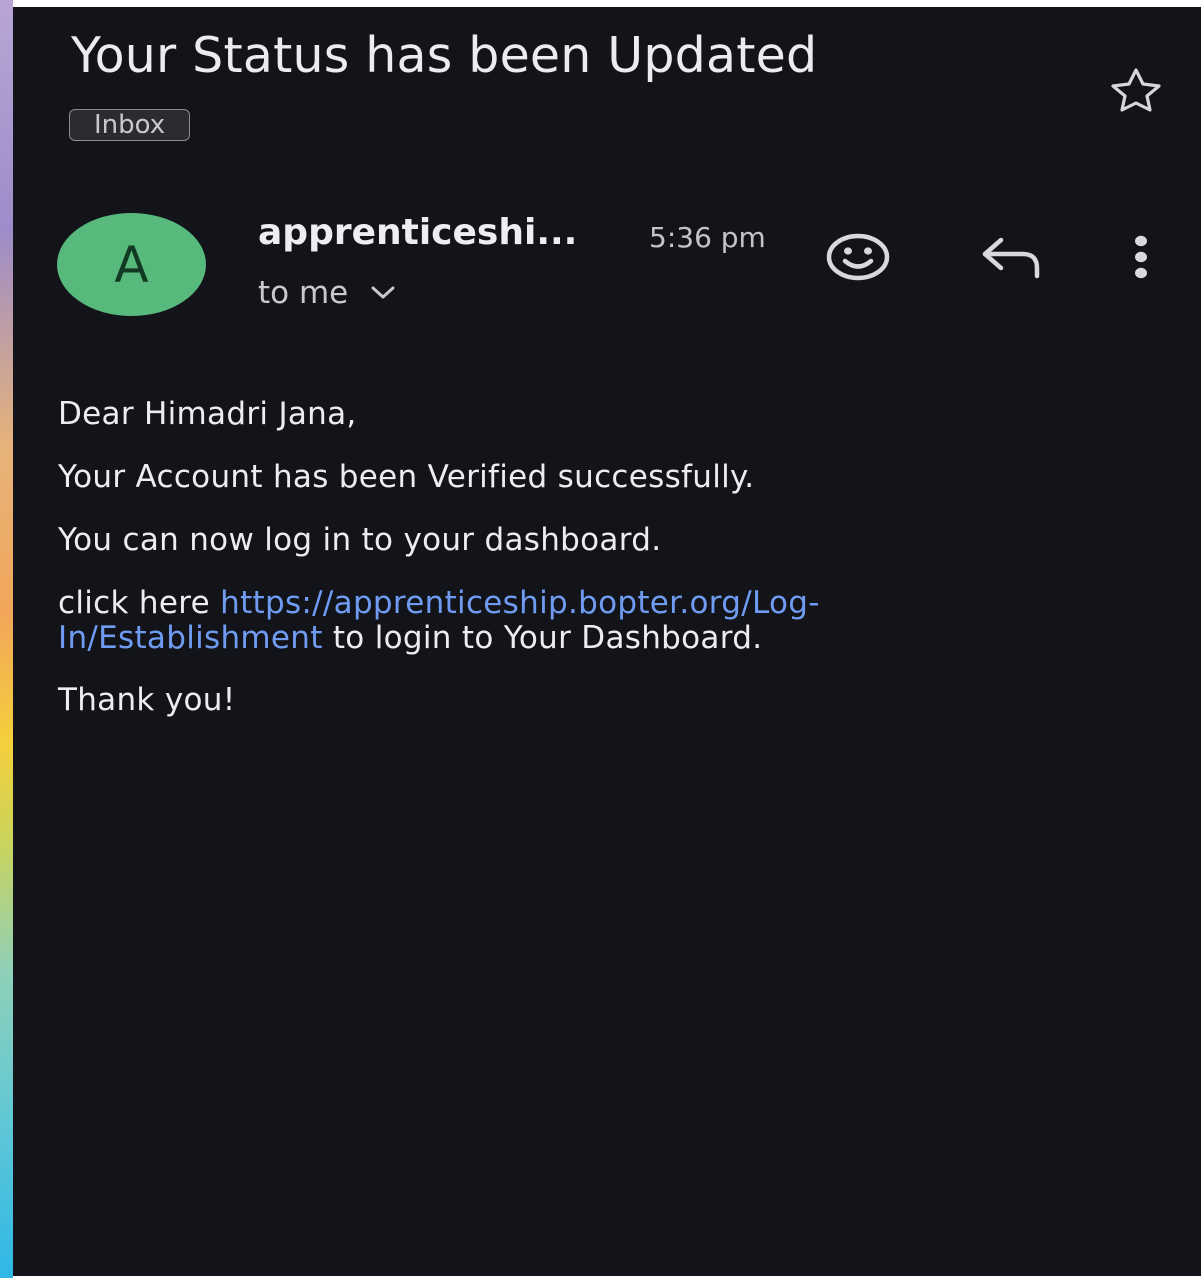  I want to click on star-outline-icon, so click(1136, 90).